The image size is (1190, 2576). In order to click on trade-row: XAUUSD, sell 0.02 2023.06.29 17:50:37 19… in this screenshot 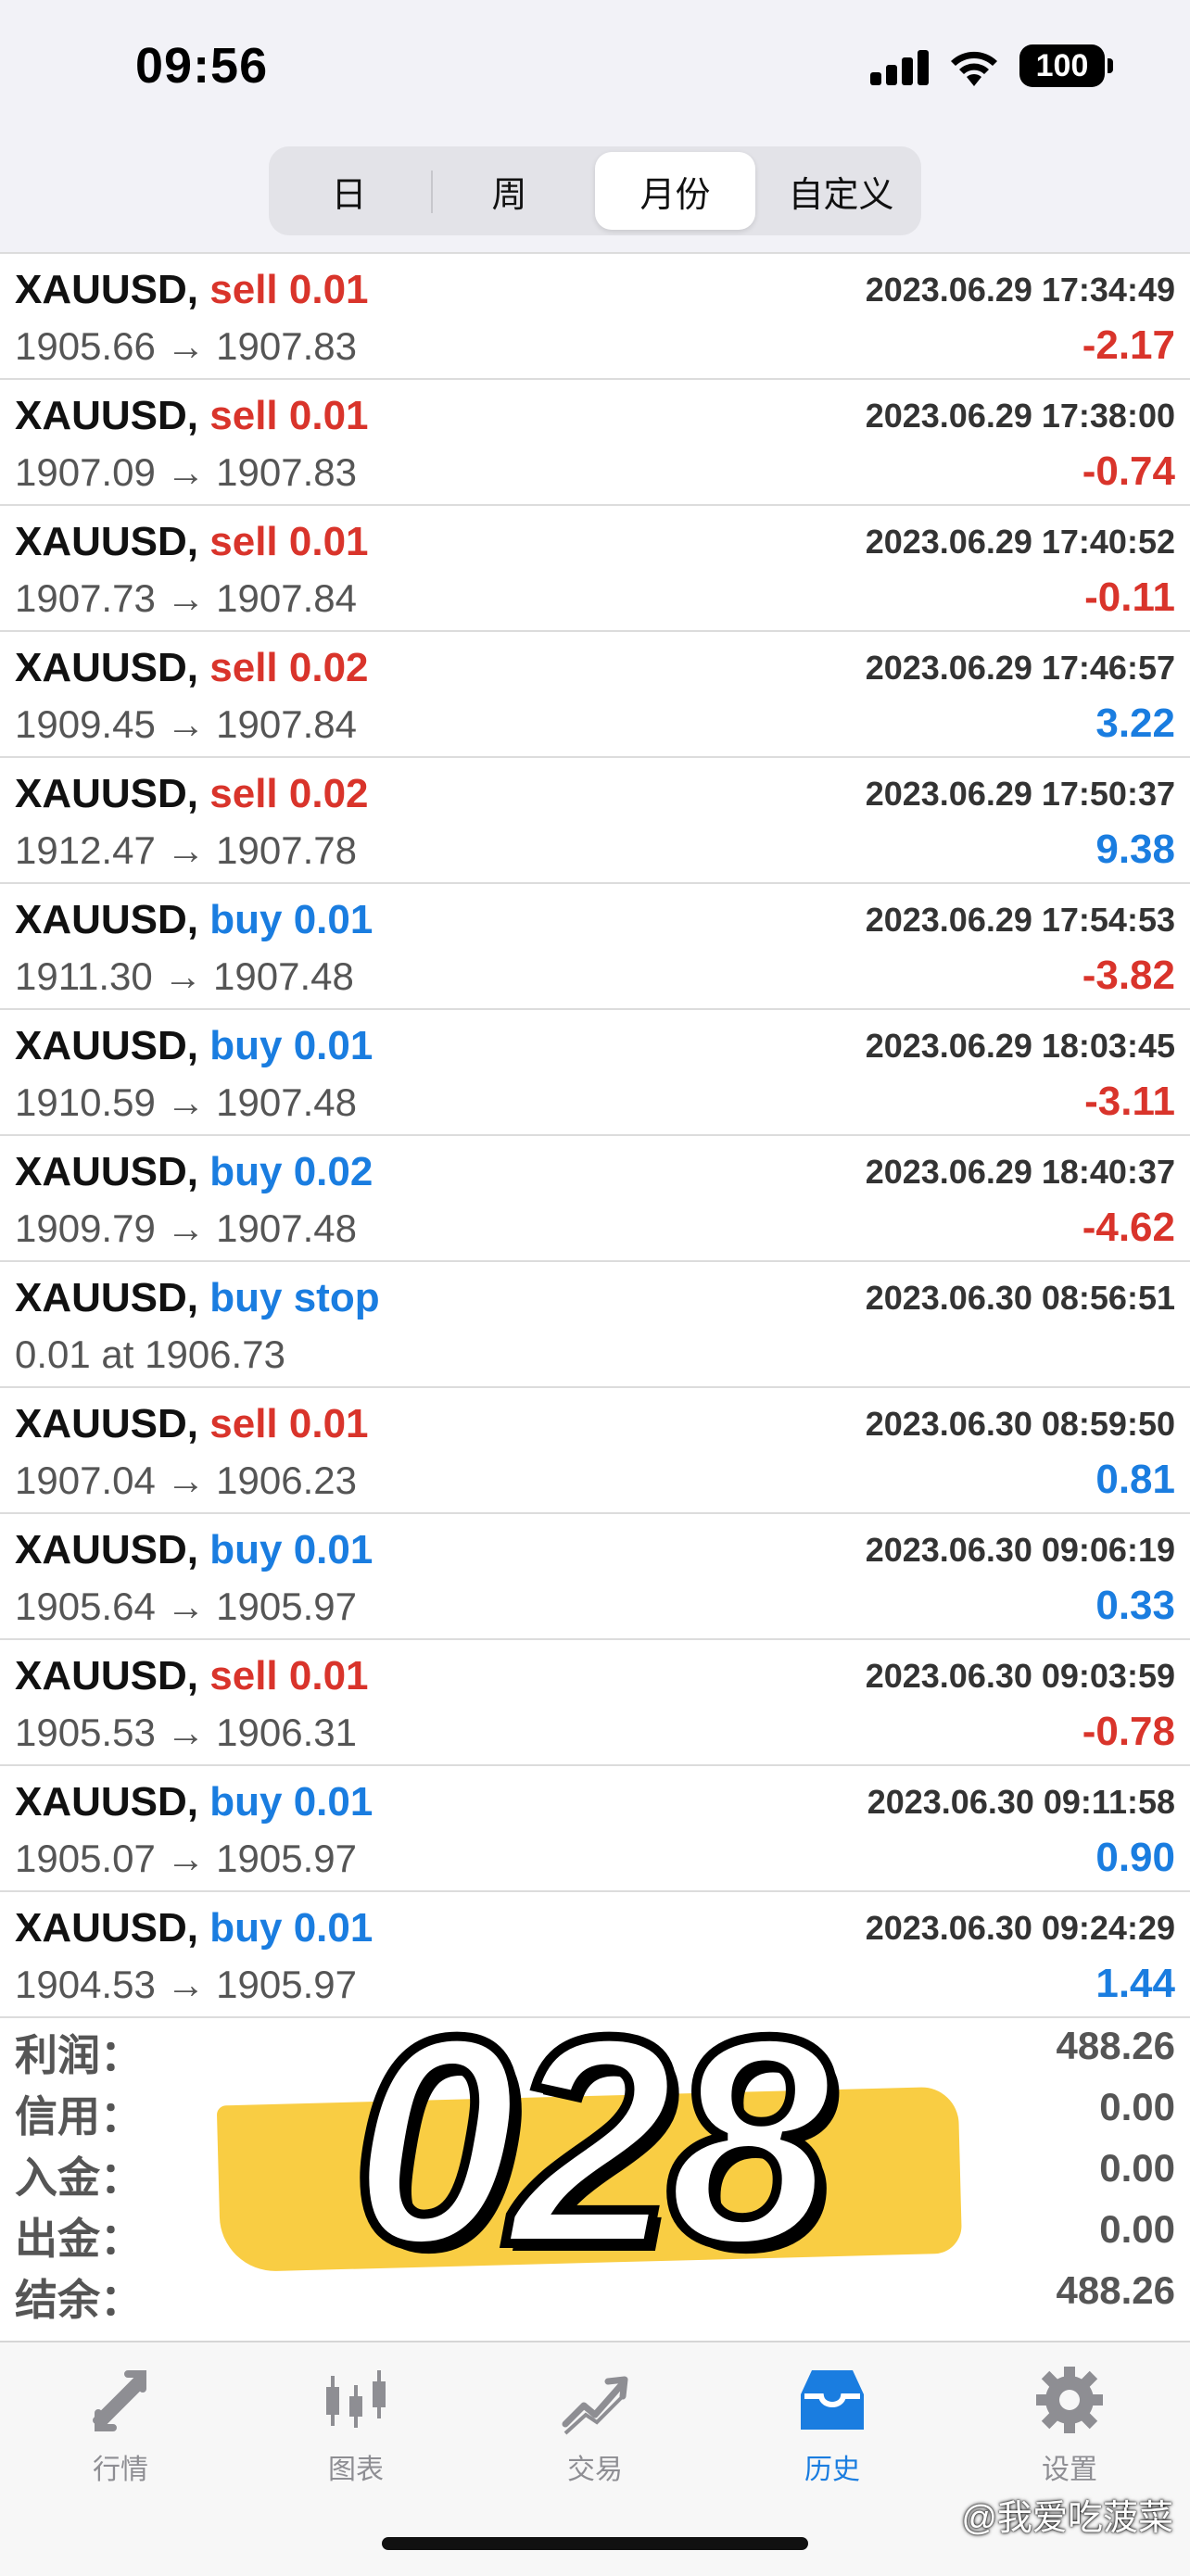, I will do `click(595, 821)`.